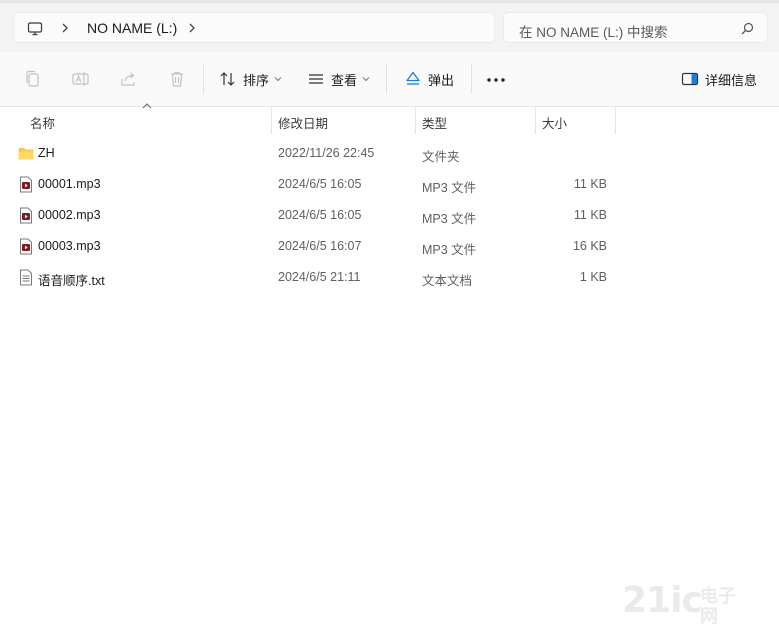 The width and height of the screenshot is (779, 629). Describe the element at coordinates (26, 154) in the screenshot. I see `folder-icon` at that location.